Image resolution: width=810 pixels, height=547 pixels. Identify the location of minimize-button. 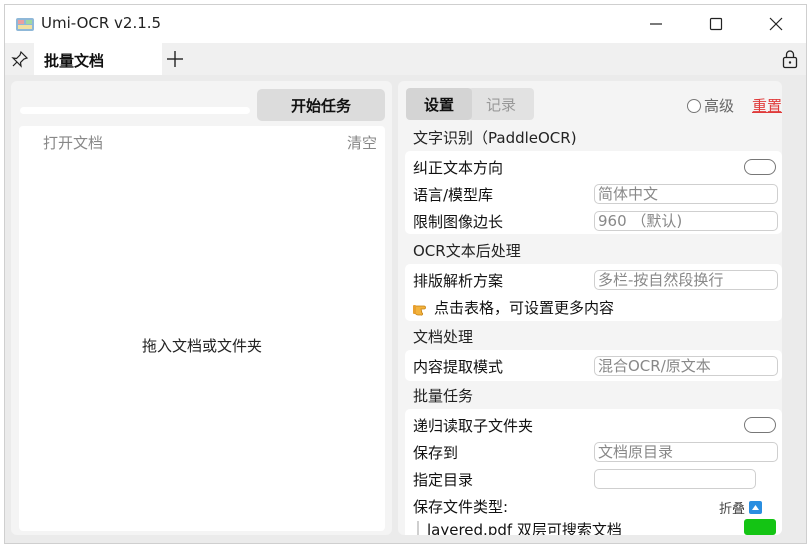
(656, 24).